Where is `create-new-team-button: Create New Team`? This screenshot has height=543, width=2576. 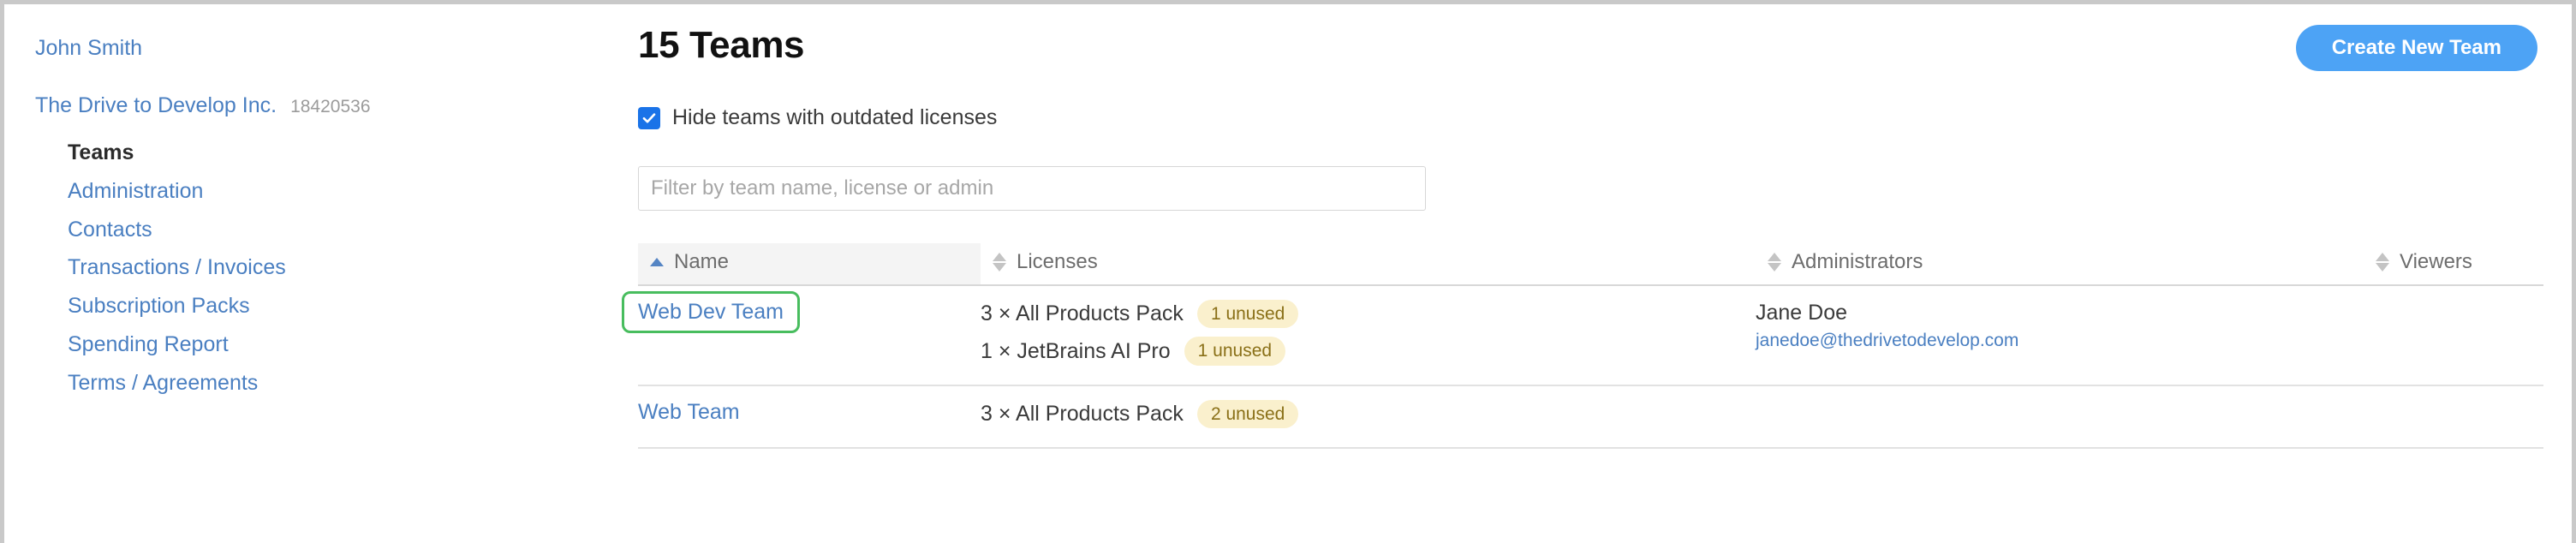
create-new-team-button: Create New Team is located at coordinates (2416, 48).